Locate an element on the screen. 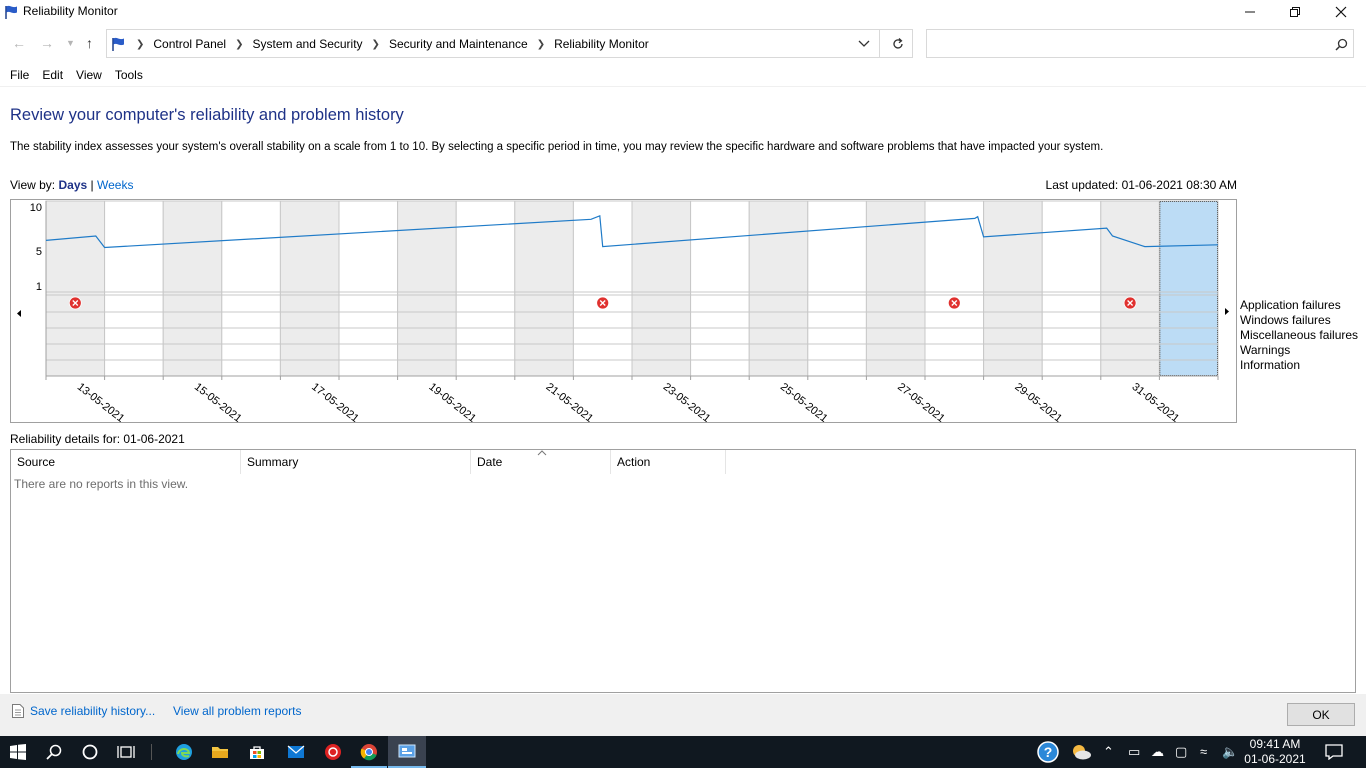 This screenshot has height=768, width=1366. legend-warnings: Warnings is located at coordinates (1265, 350).